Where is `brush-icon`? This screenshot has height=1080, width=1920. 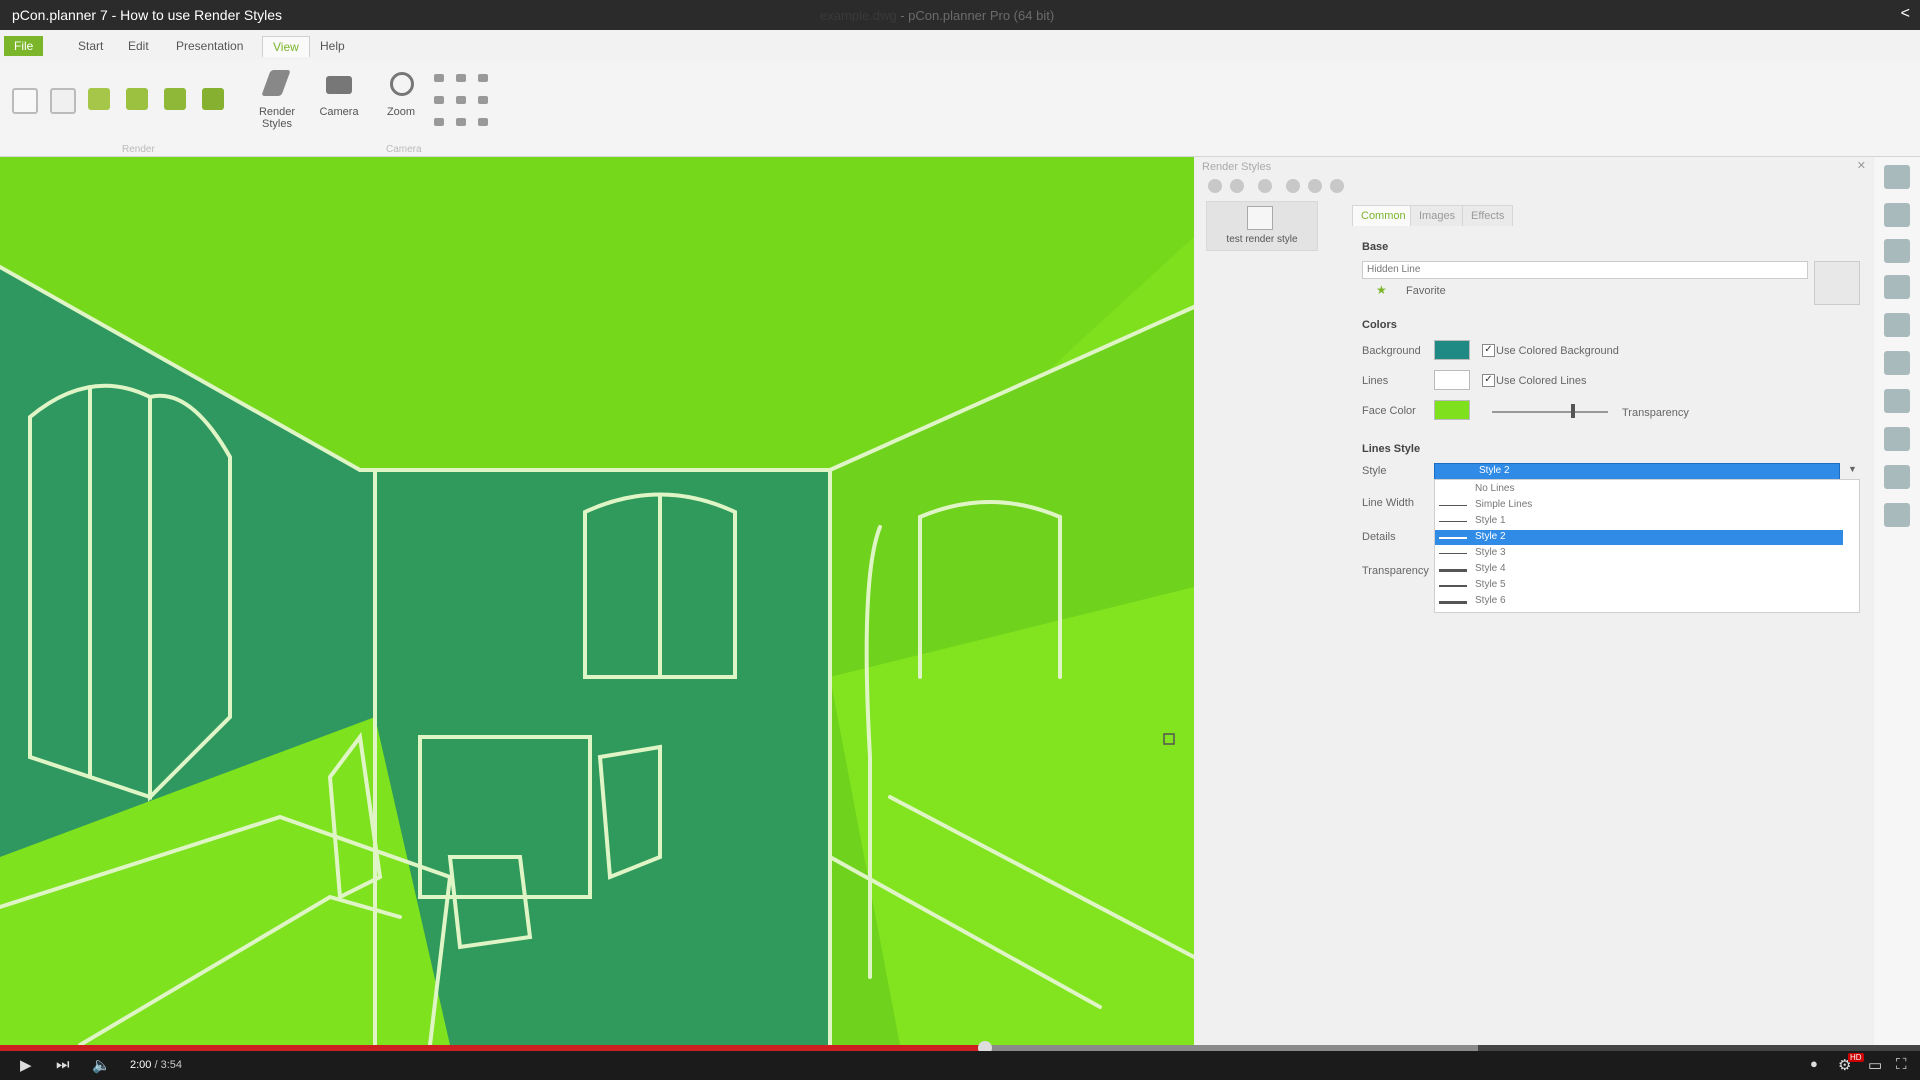
brush-icon is located at coordinates (1897, 477).